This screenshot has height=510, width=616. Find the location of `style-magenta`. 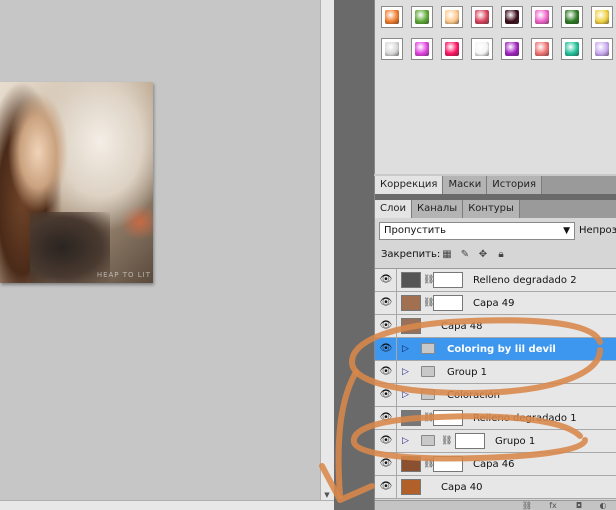

style-magenta is located at coordinates (422, 49).